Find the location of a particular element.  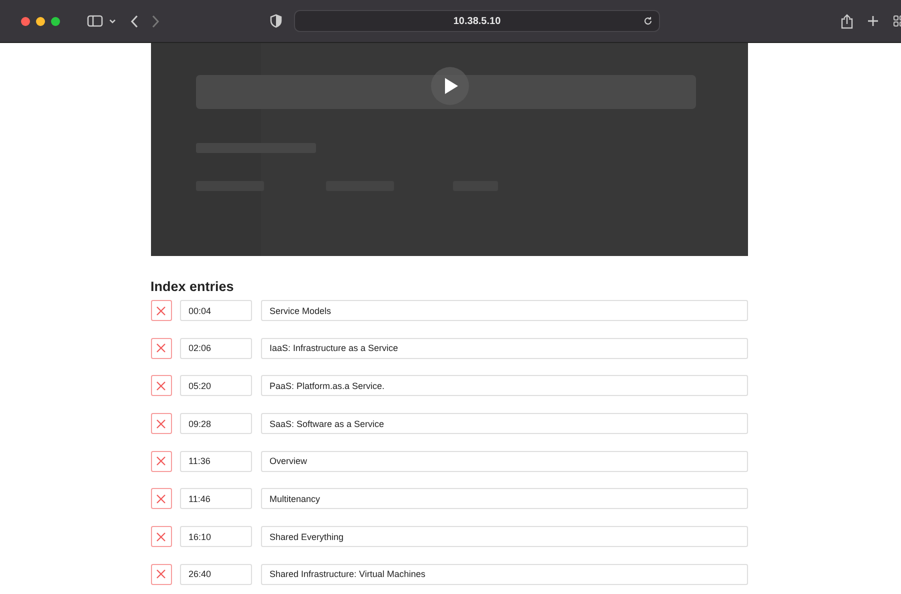

back-icon is located at coordinates (134, 21).